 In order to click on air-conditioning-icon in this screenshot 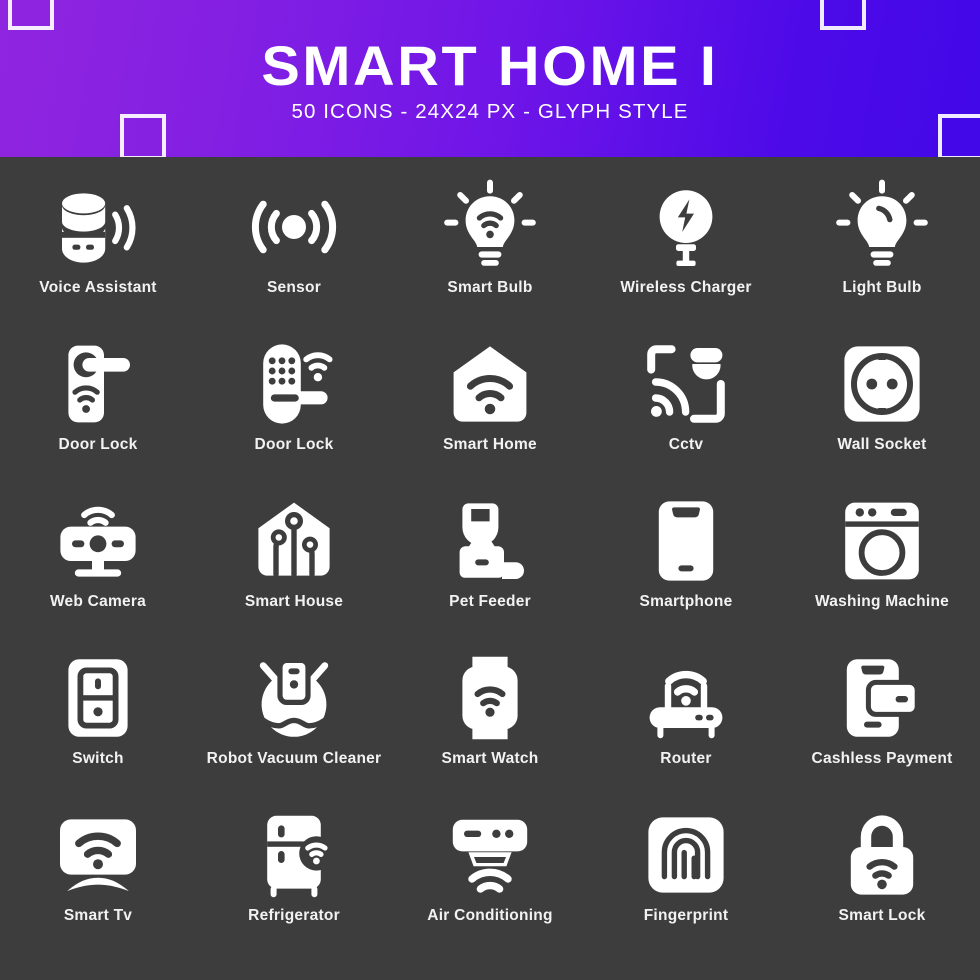, I will do `click(490, 855)`.